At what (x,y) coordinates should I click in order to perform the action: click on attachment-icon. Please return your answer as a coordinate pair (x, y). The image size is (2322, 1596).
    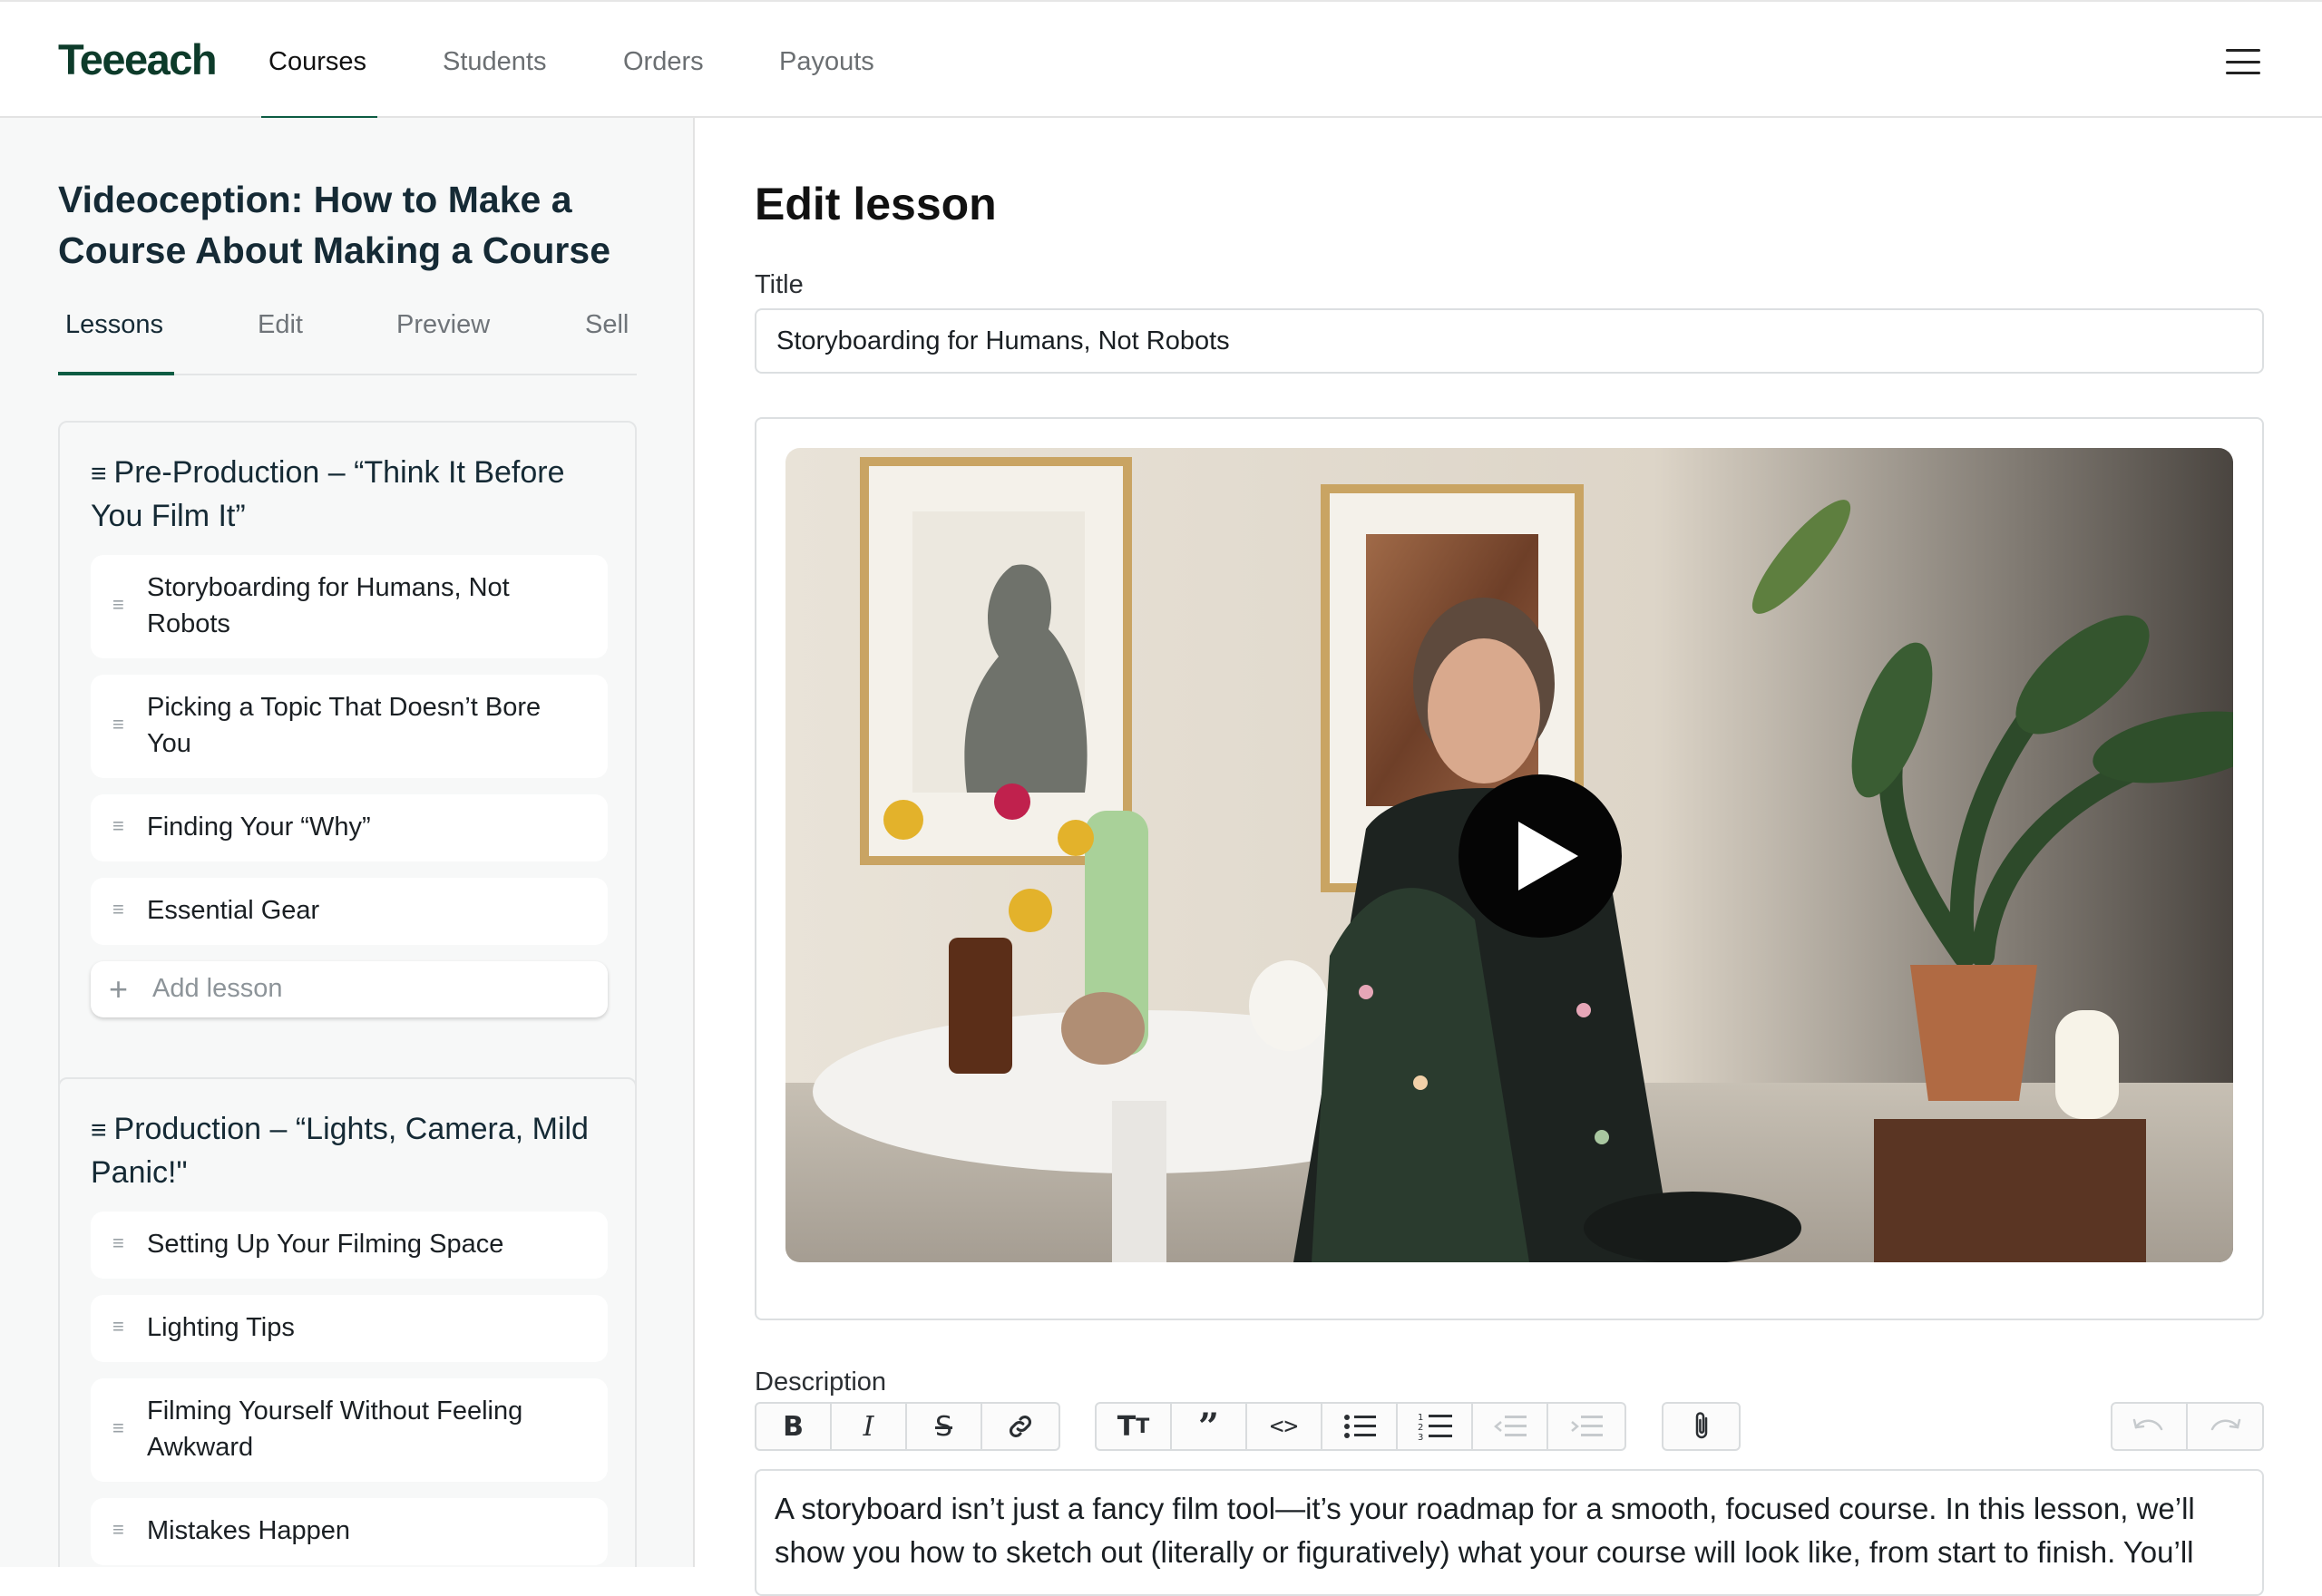
    Looking at the image, I should click on (1701, 1426).